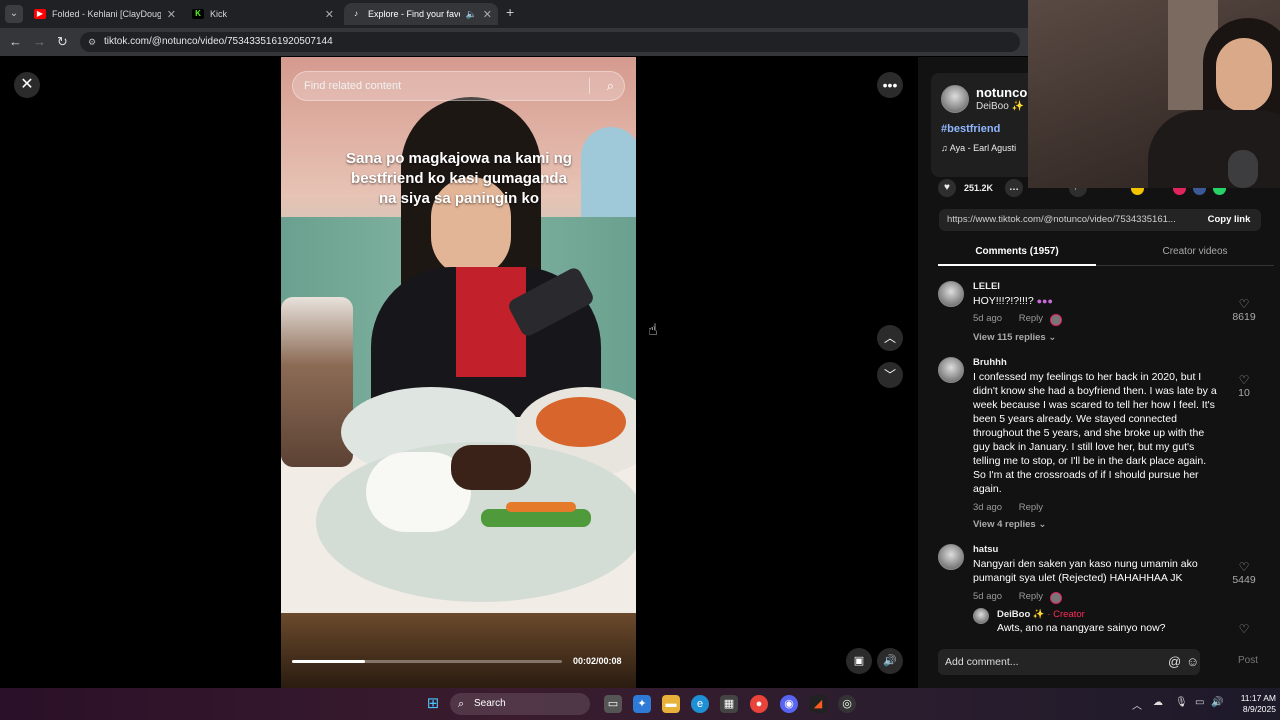 This screenshot has height=720, width=1280. What do you see at coordinates (890, 661) in the screenshot?
I see `volume-button: 🔊` at bounding box center [890, 661].